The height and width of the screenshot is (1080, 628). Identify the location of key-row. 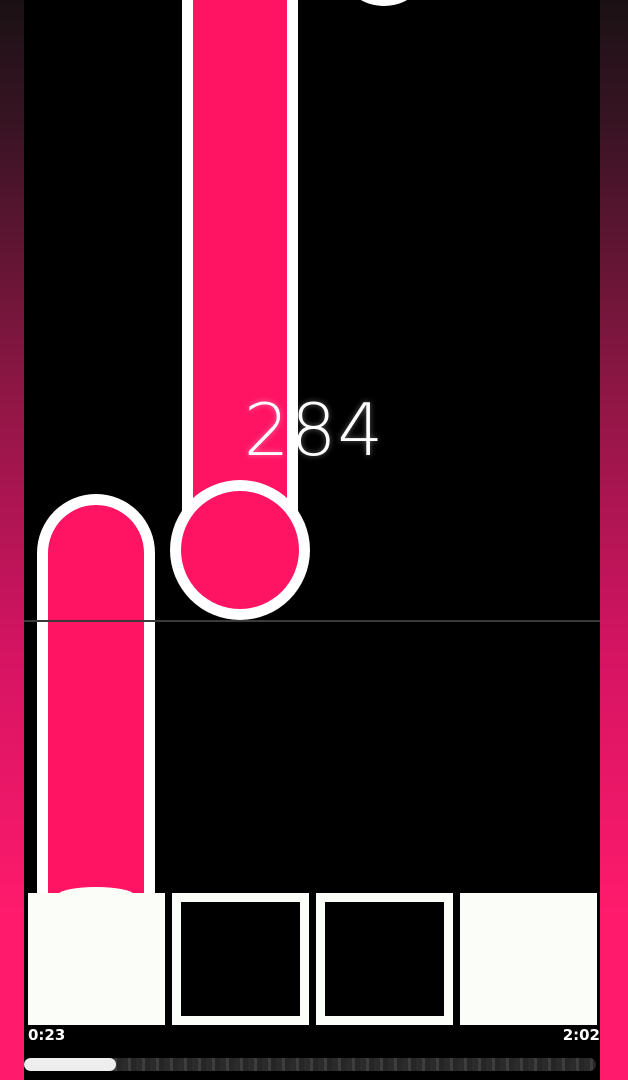
(313, 959).